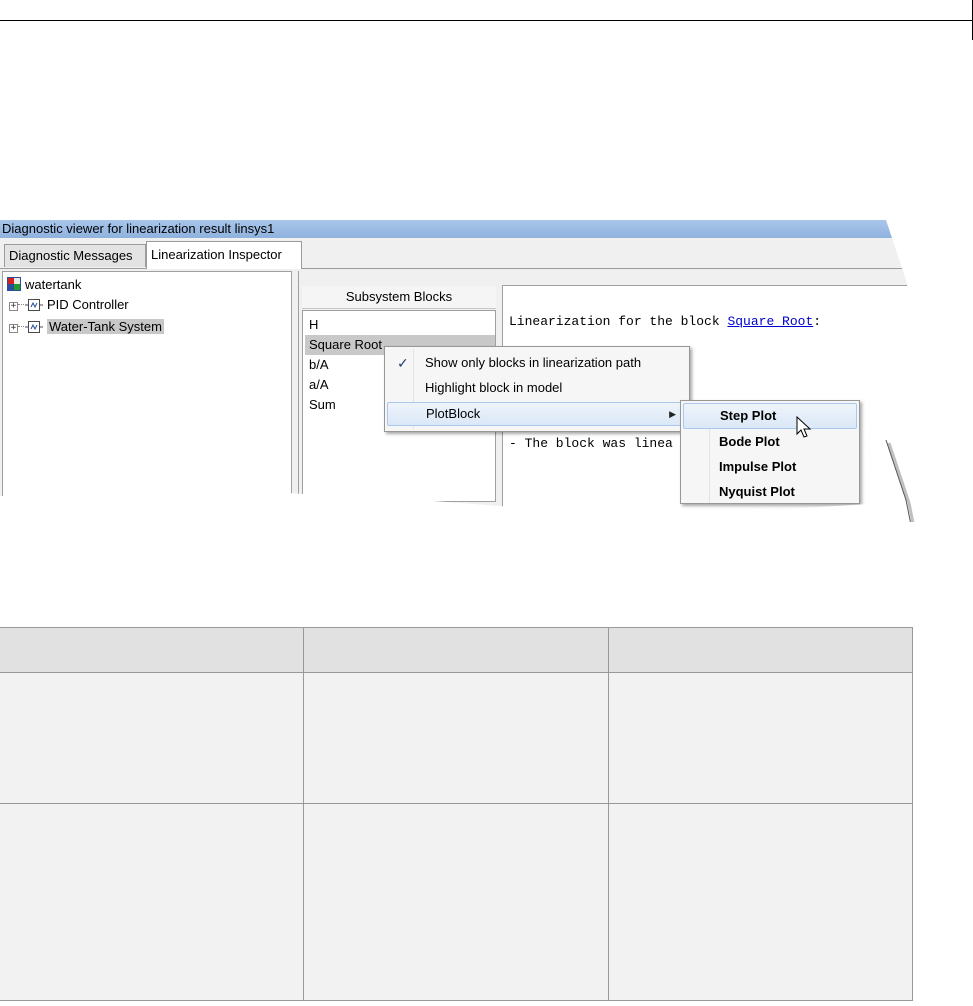  I want to click on checkmark-icon: ✓, so click(403, 363).